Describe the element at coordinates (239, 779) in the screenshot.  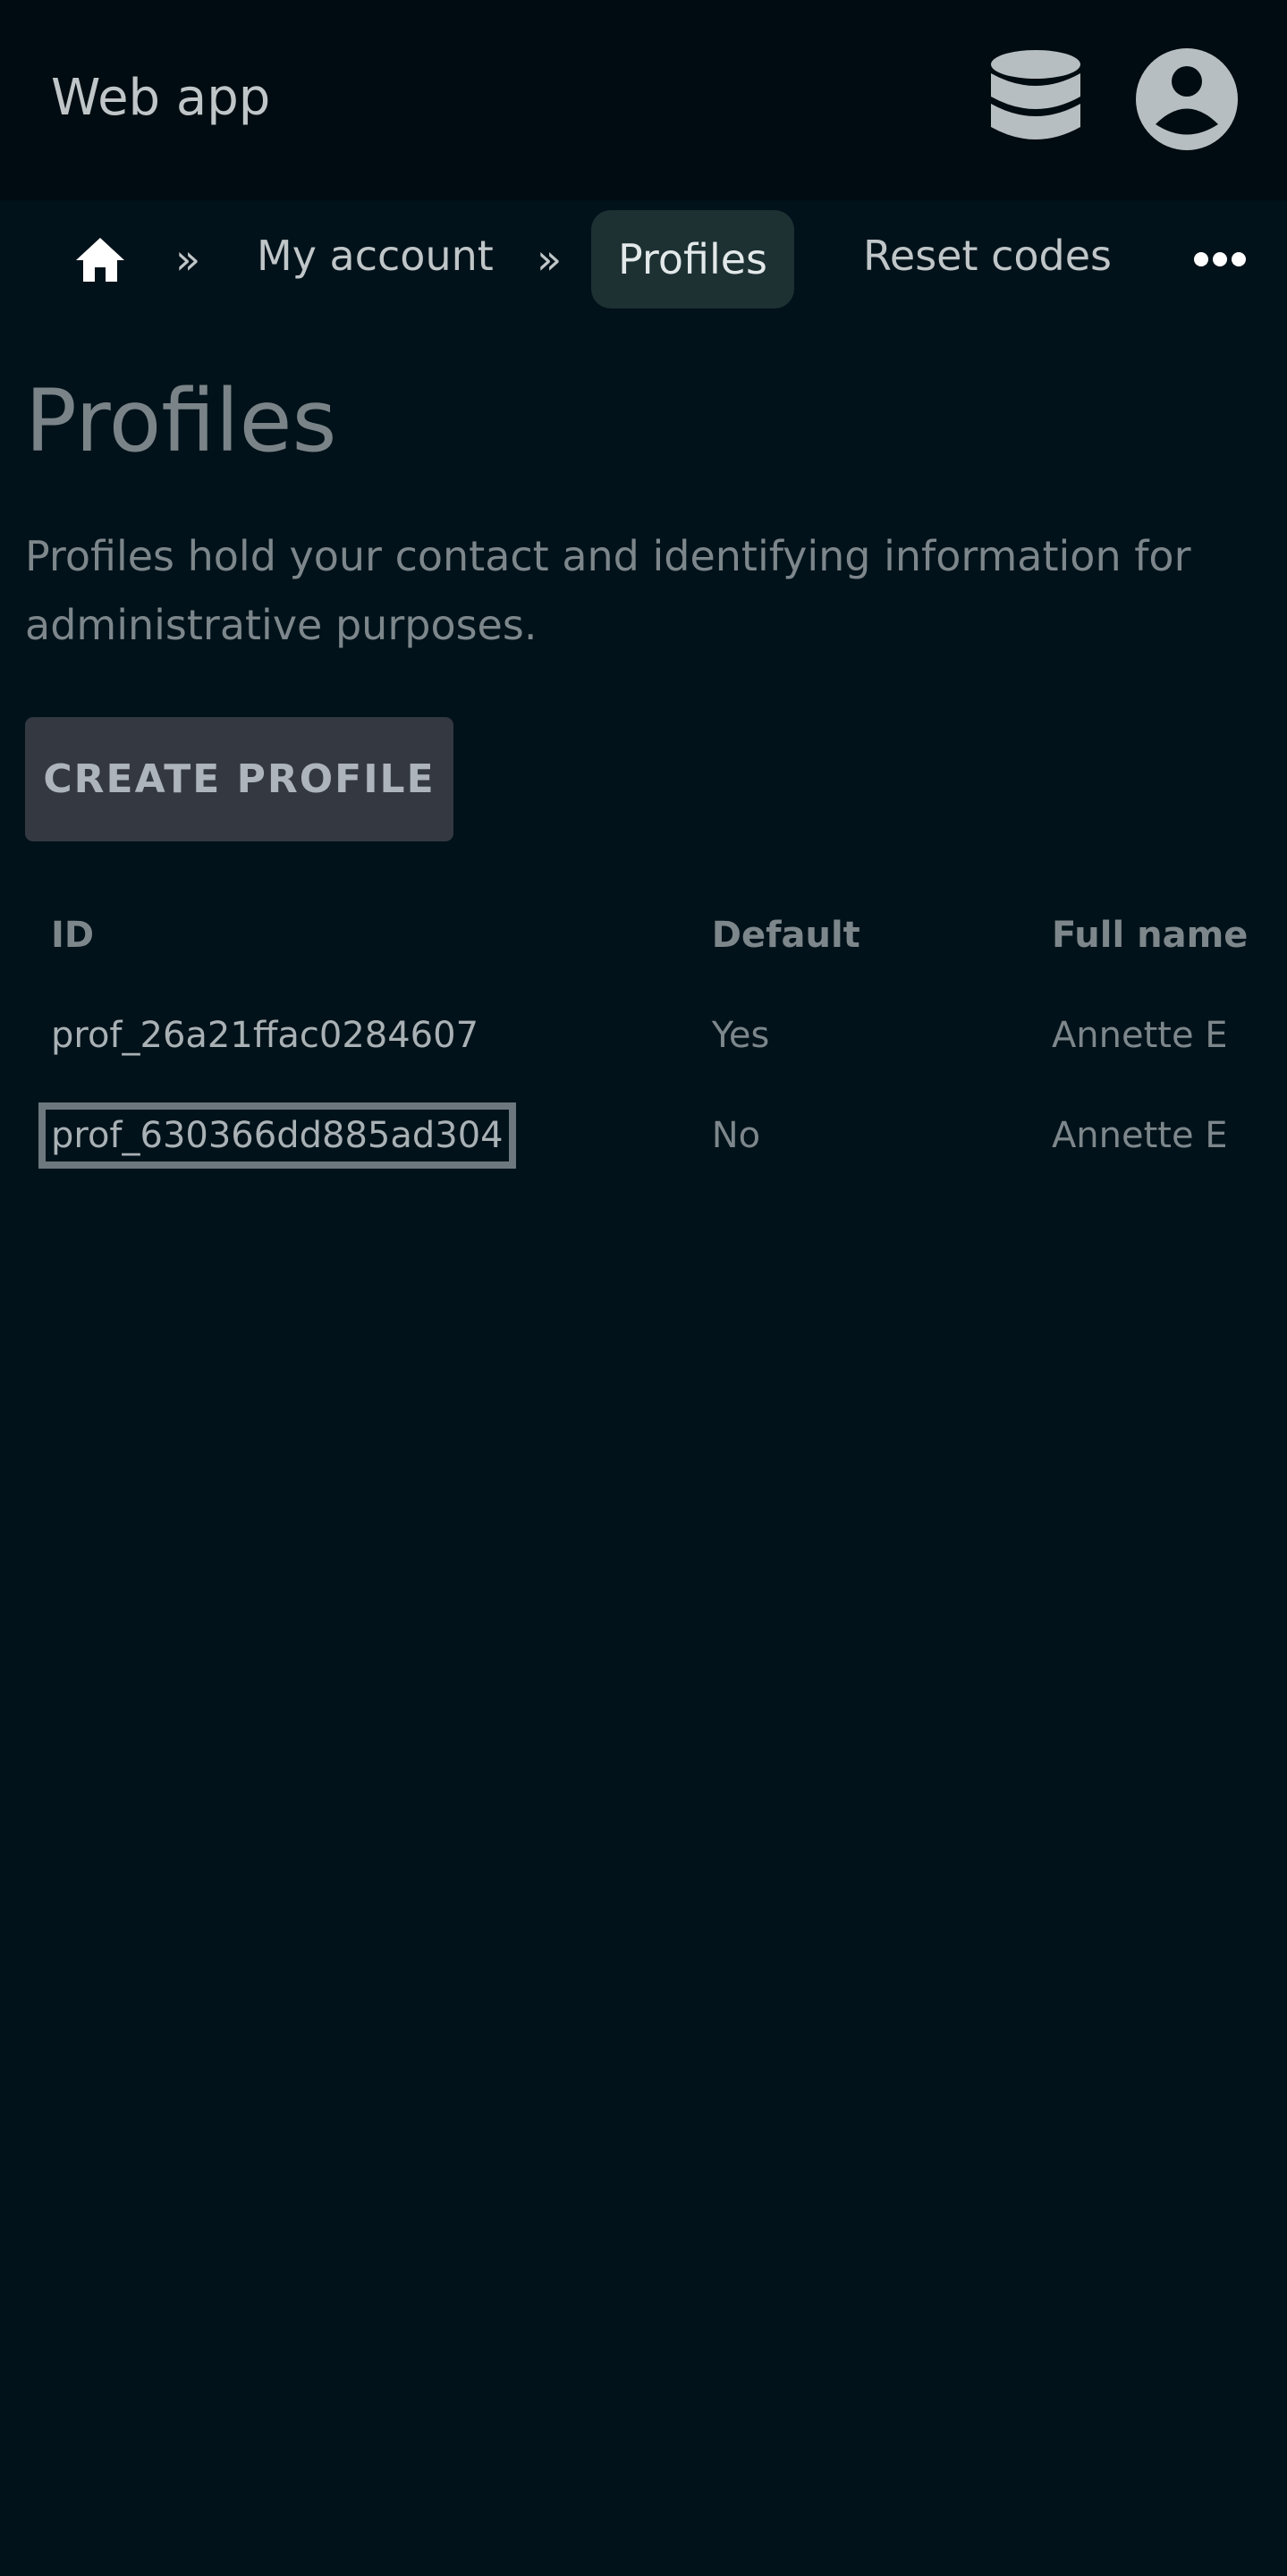
I see `create-profile-button: CREATE PROFILE` at that location.